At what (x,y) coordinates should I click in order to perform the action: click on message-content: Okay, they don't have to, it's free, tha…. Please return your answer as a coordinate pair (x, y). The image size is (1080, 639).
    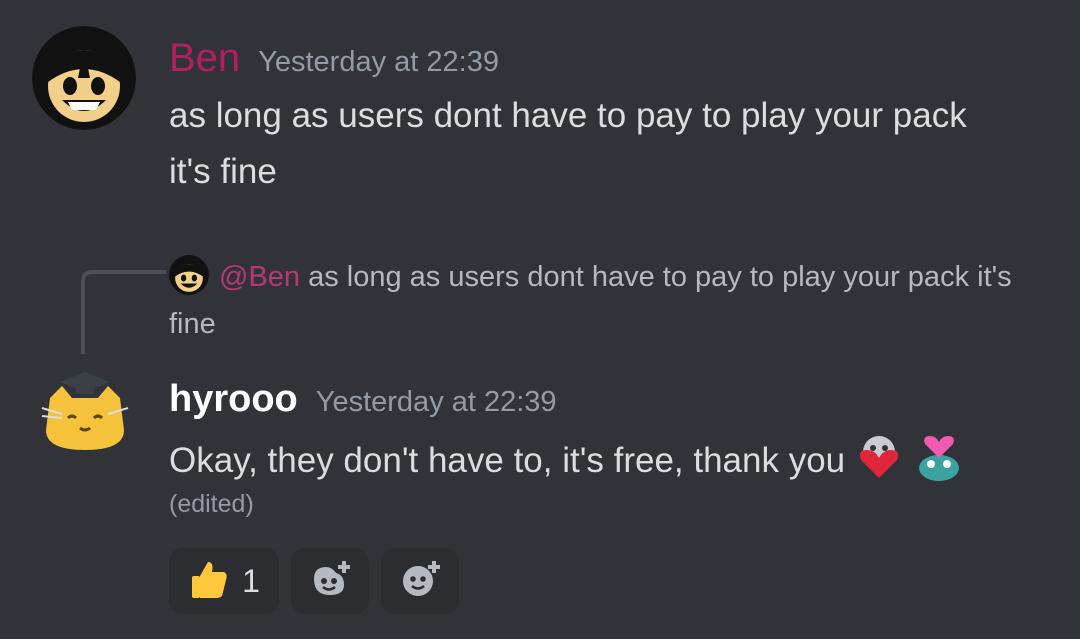
    Looking at the image, I should click on (609, 459).